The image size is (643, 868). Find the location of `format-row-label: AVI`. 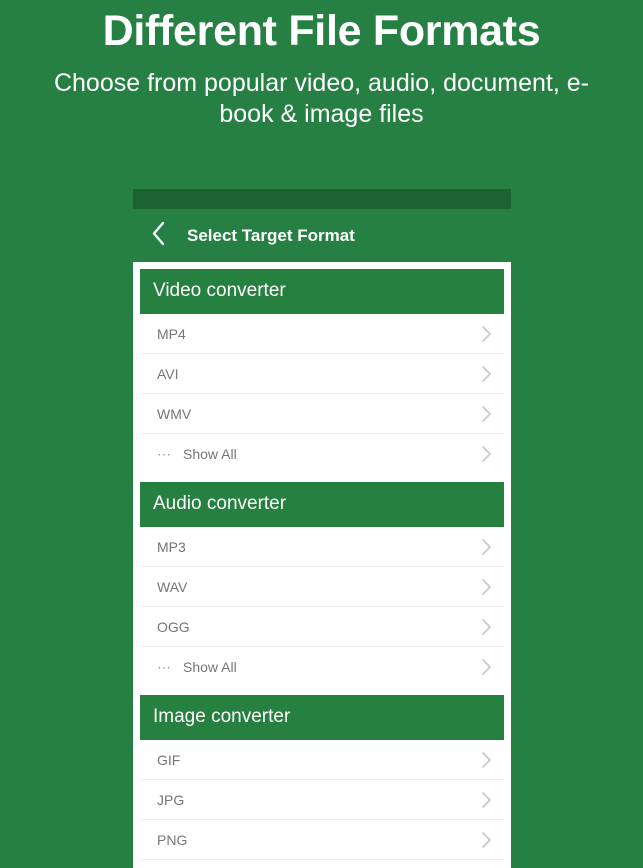

format-row-label: AVI is located at coordinates (168, 373).